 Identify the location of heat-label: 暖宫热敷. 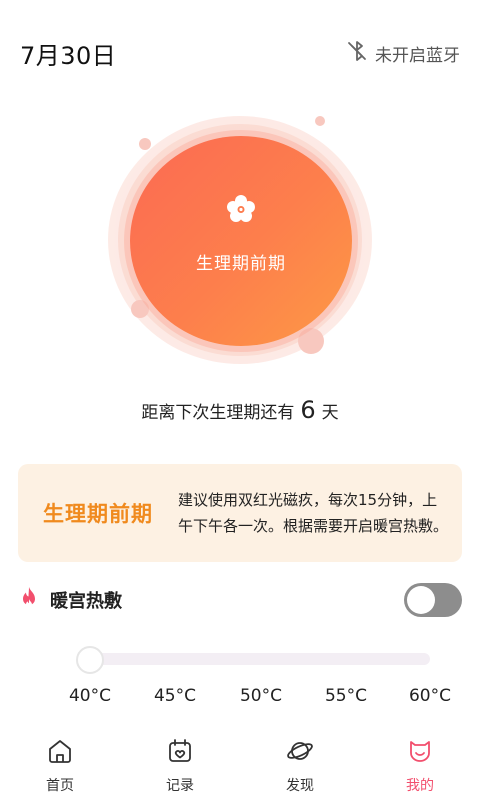
(86, 601).